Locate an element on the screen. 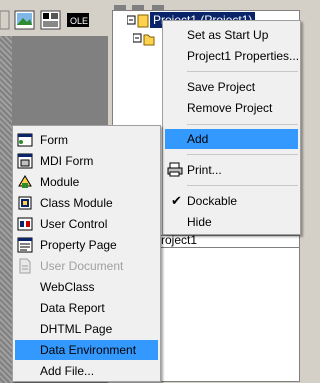 This screenshot has width=320, height=383. submenu-item-mdi-form: MDI Form is located at coordinates (86, 161).